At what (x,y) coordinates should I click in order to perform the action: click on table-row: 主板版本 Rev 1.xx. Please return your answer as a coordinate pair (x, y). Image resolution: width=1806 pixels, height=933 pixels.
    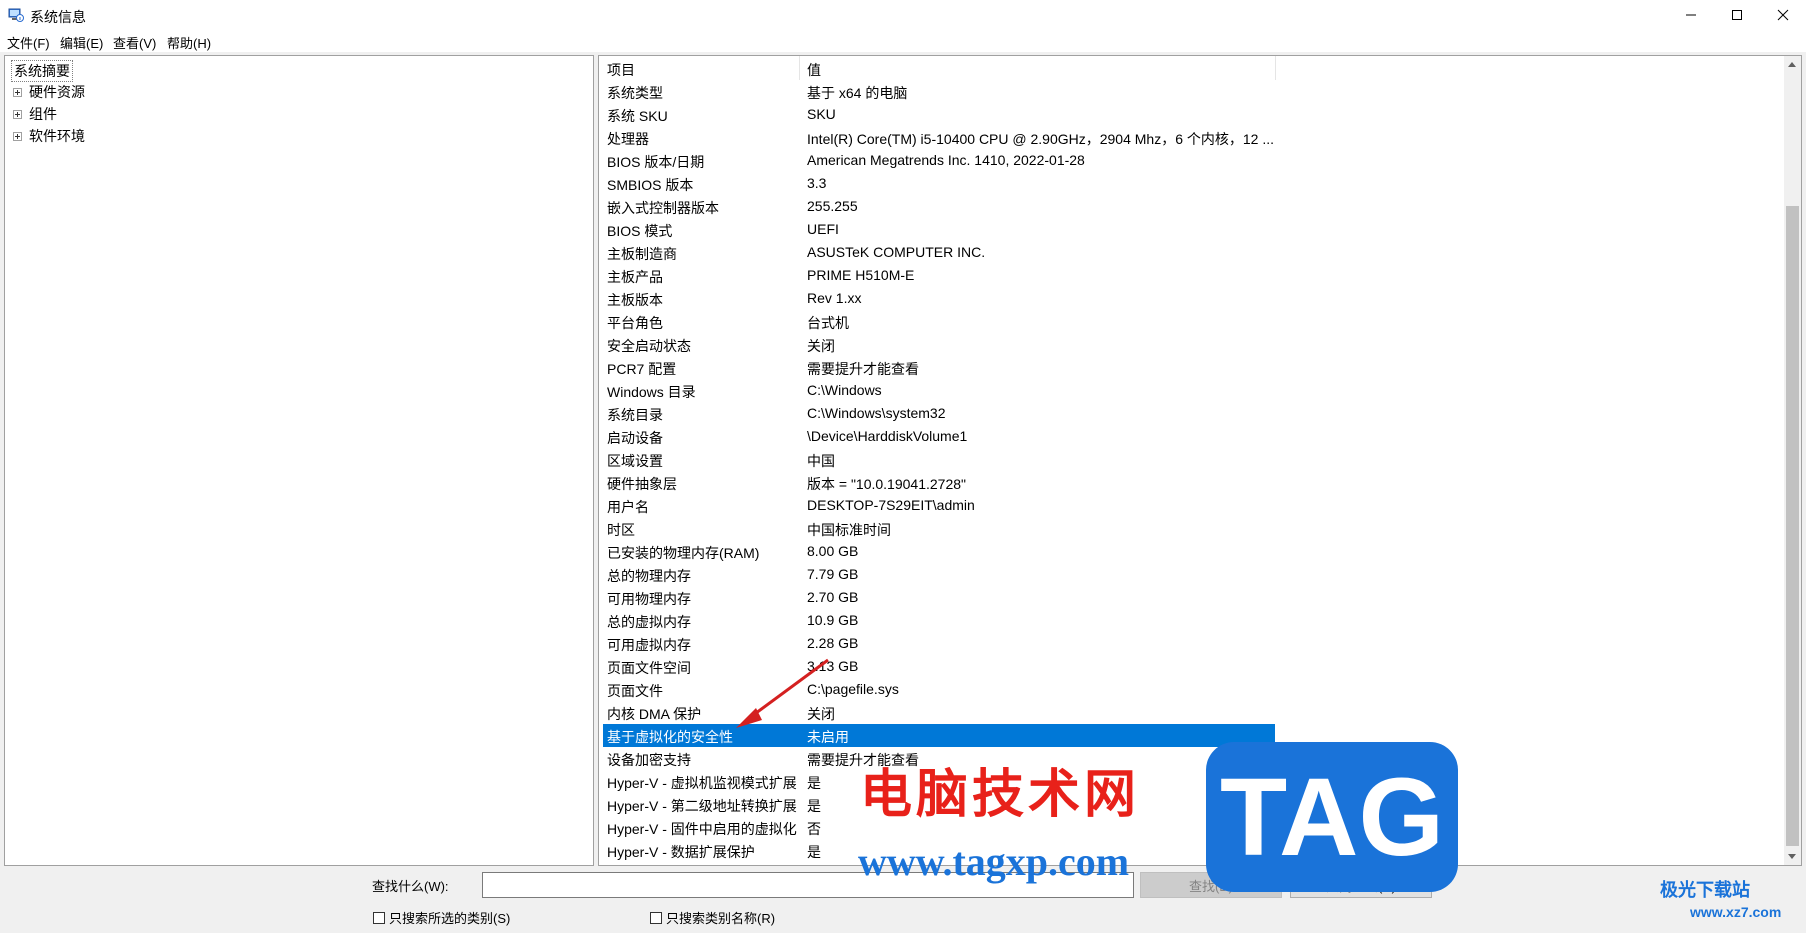
    Looking at the image, I should click on (1189, 298).